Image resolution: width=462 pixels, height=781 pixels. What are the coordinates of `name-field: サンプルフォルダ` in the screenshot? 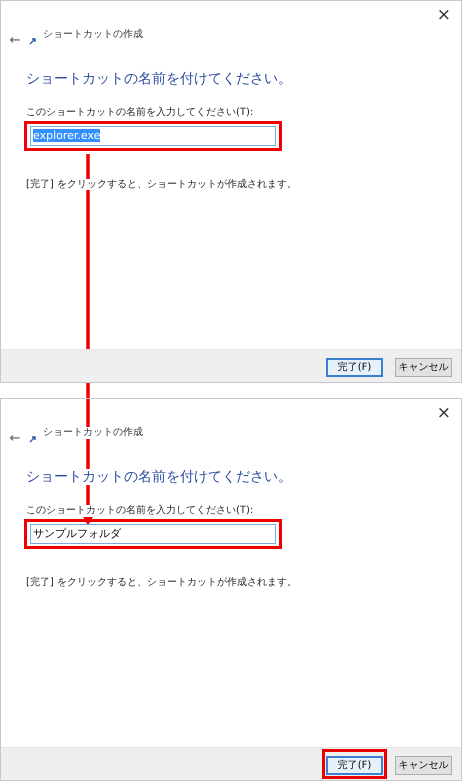 It's located at (153, 534).